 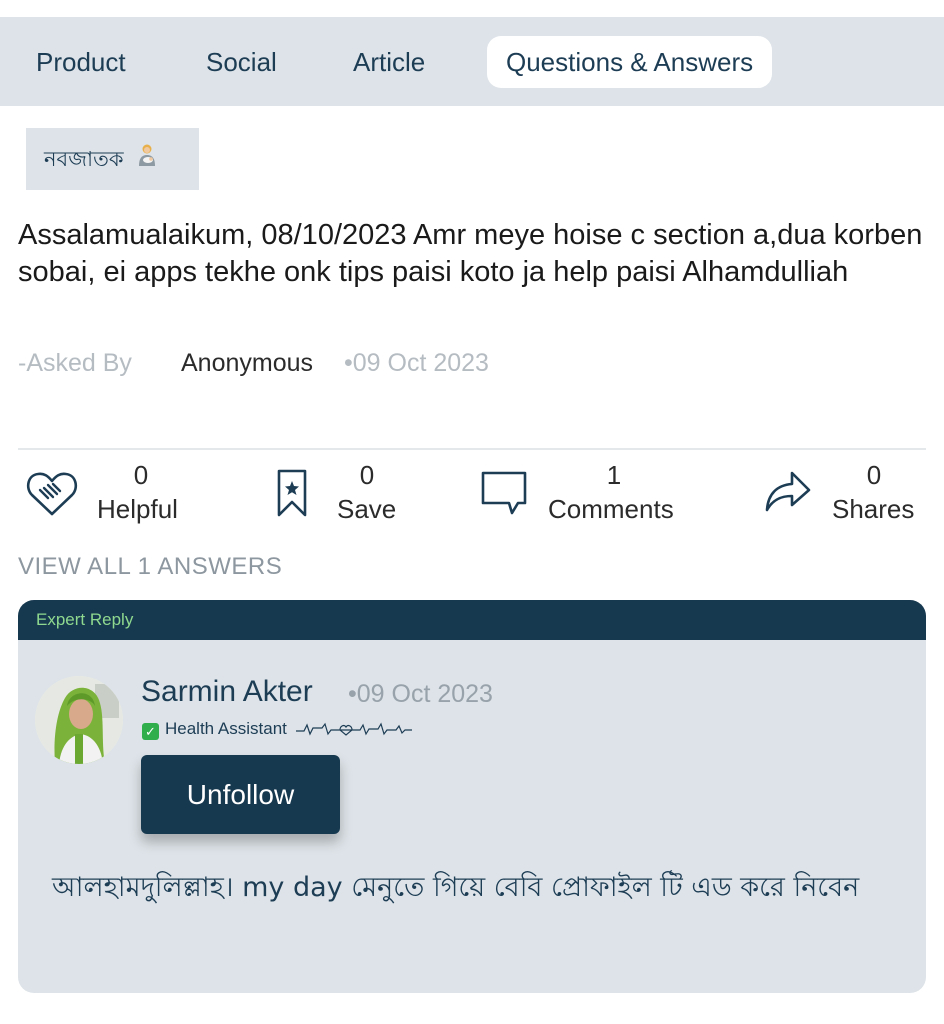 What do you see at coordinates (292, 493) in the screenshot?
I see `bookmark-star-icon` at bounding box center [292, 493].